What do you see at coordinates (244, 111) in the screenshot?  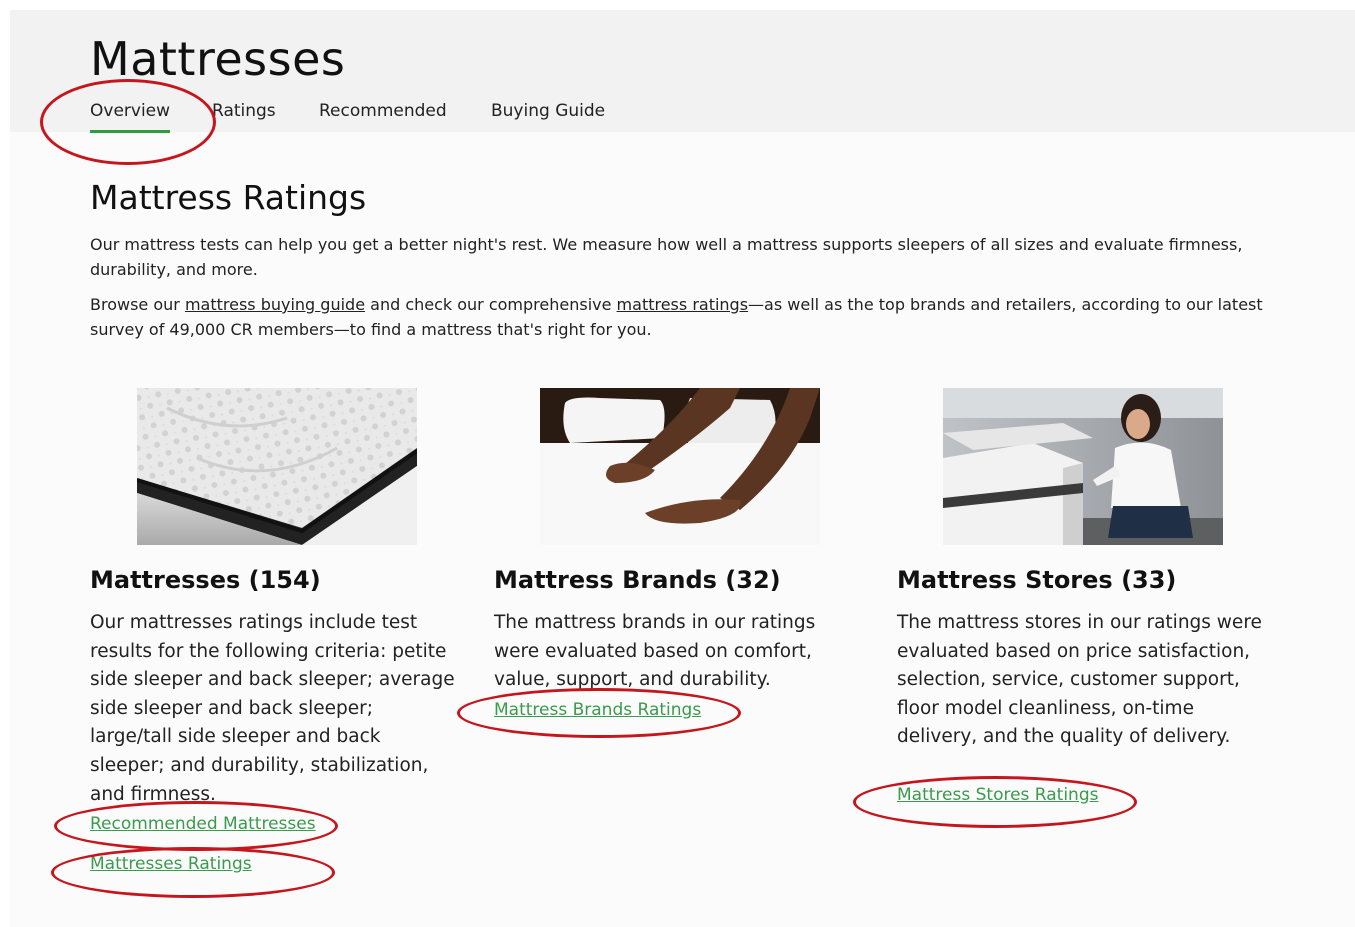 I see `tab-ratings: Ratings` at bounding box center [244, 111].